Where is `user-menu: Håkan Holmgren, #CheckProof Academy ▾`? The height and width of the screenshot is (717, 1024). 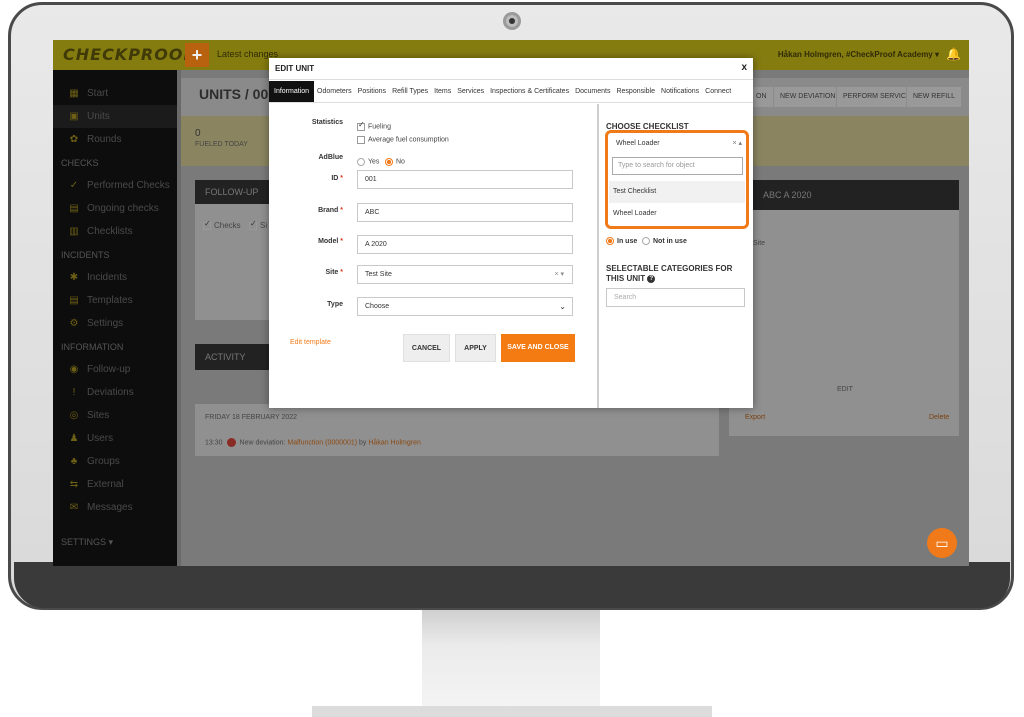
user-menu: Håkan Holmgren, #CheckProof Academy ▾ is located at coordinates (858, 54).